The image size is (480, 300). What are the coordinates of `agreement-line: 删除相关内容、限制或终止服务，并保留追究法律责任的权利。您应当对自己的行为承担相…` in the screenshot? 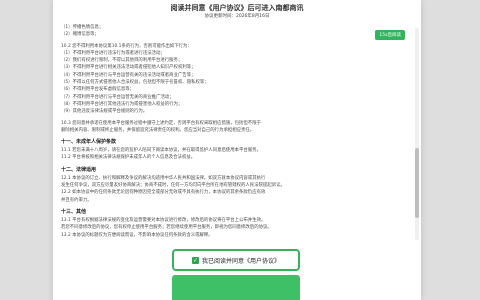 It's located at (158, 130).